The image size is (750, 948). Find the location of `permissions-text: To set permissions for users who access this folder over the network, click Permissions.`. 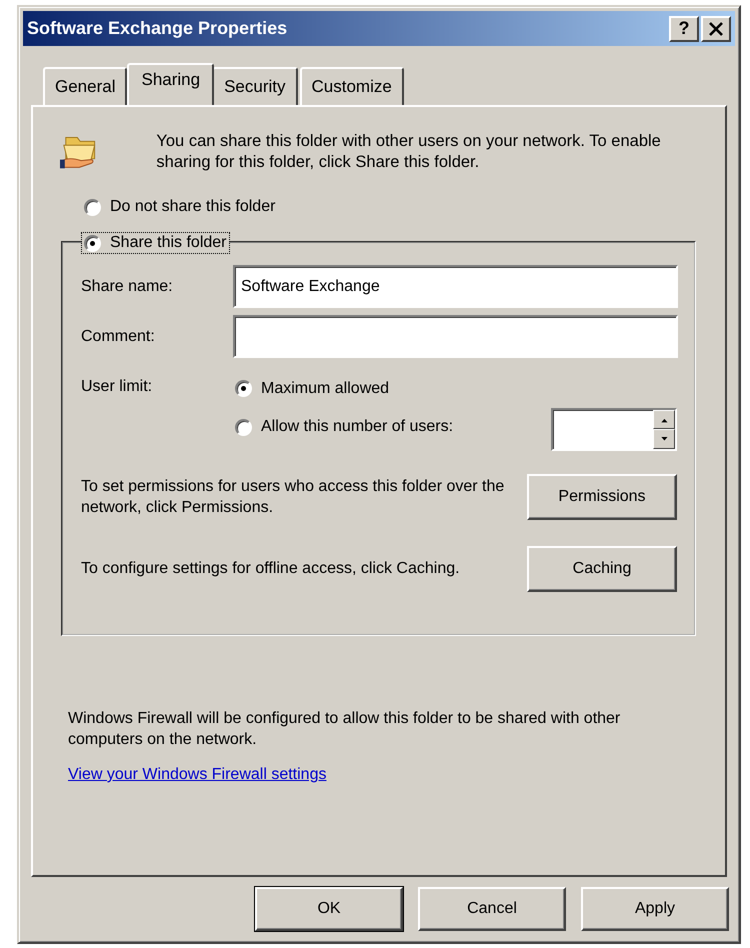

permissions-text: To set permissions for users who access this folder over the network, click Permissions. is located at coordinates (293, 497).